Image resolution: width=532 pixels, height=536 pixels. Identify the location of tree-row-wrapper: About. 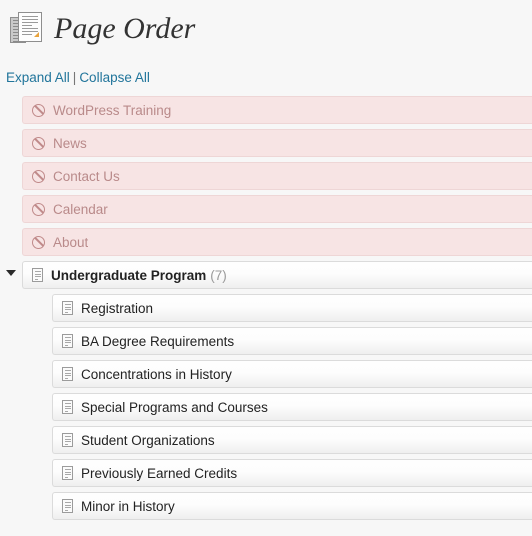
(266, 242).